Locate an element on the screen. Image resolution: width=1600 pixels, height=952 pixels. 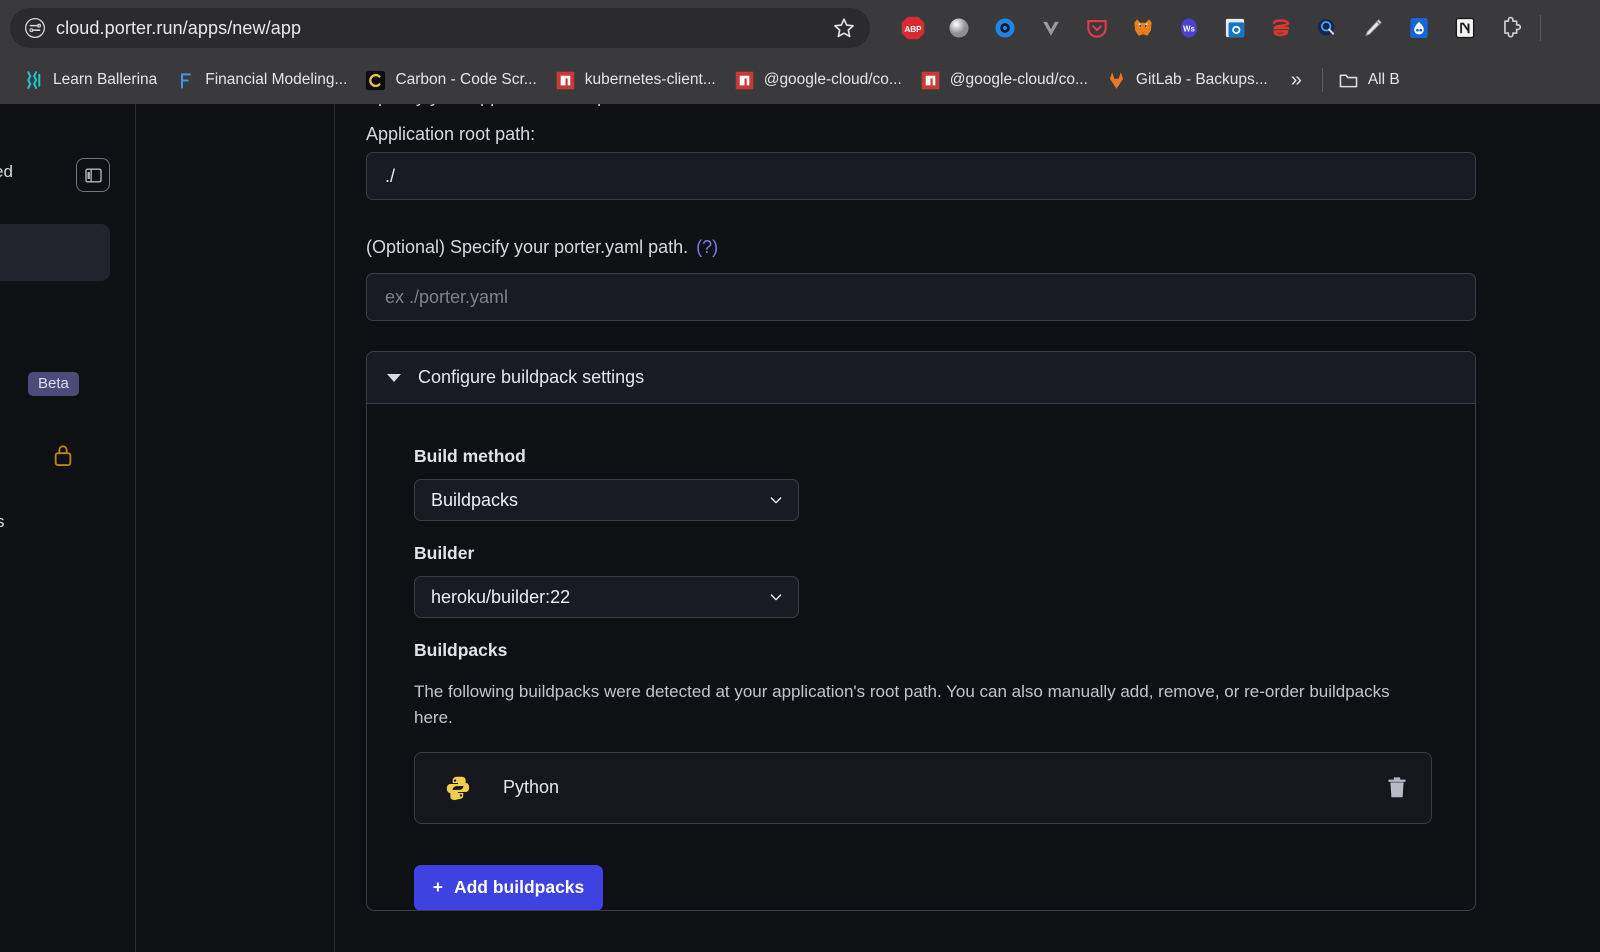
bookmarks-divider is located at coordinates (1322, 80).